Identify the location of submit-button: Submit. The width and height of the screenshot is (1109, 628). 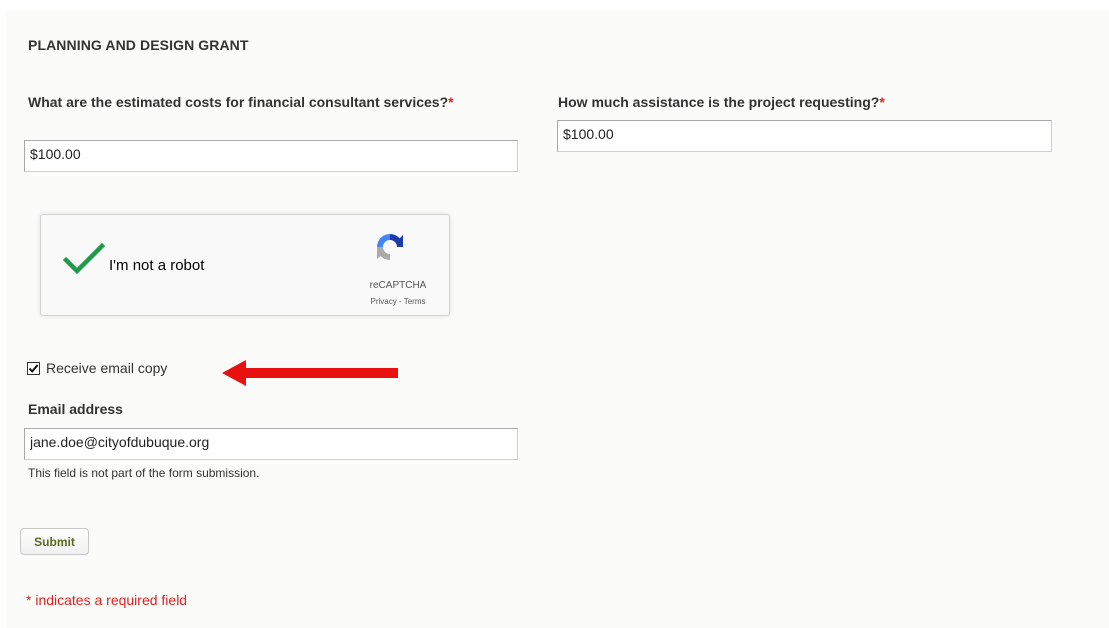
(54, 541).